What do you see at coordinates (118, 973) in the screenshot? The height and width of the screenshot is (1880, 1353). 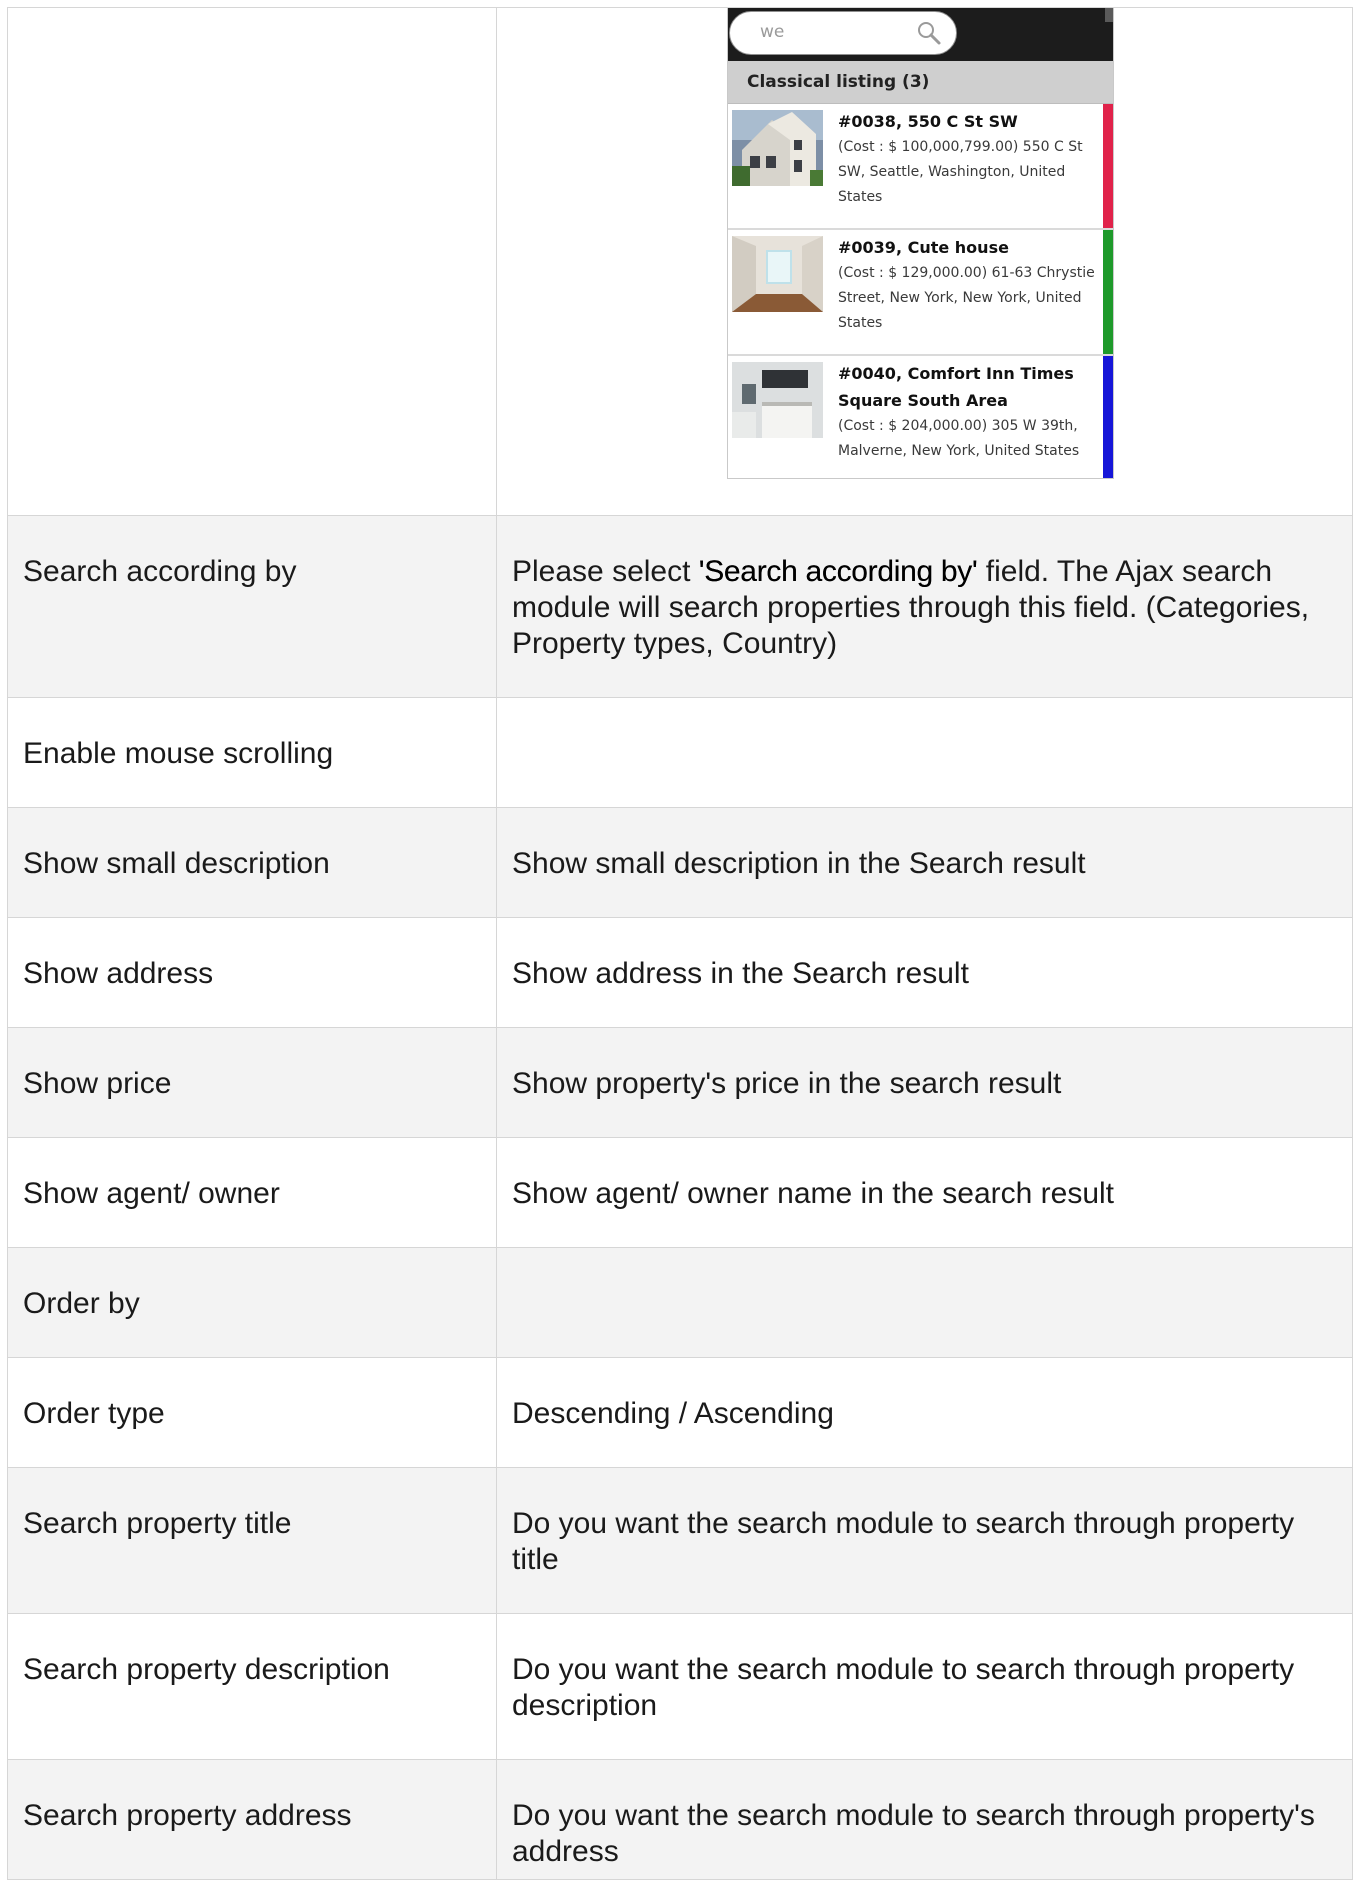 I see `row-label: Show address` at bounding box center [118, 973].